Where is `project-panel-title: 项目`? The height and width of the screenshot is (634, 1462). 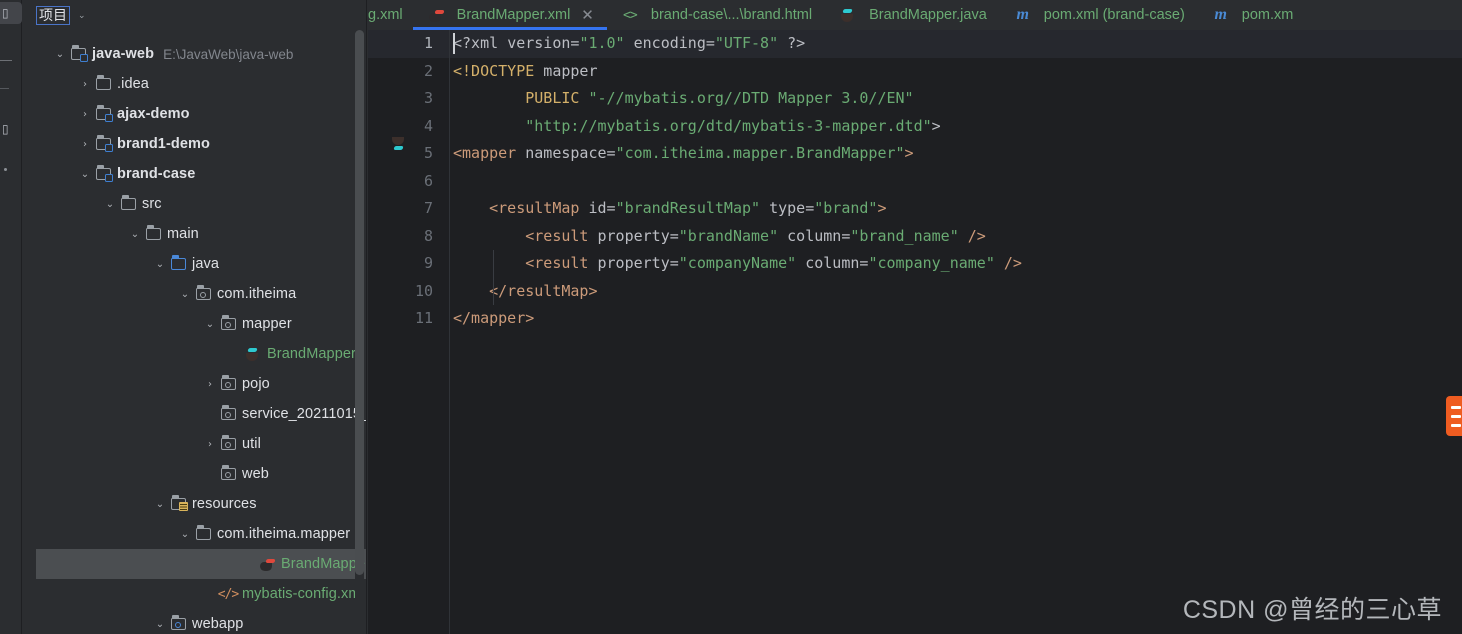 project-panel-title: 项目 is located at coordinates (53, 15).